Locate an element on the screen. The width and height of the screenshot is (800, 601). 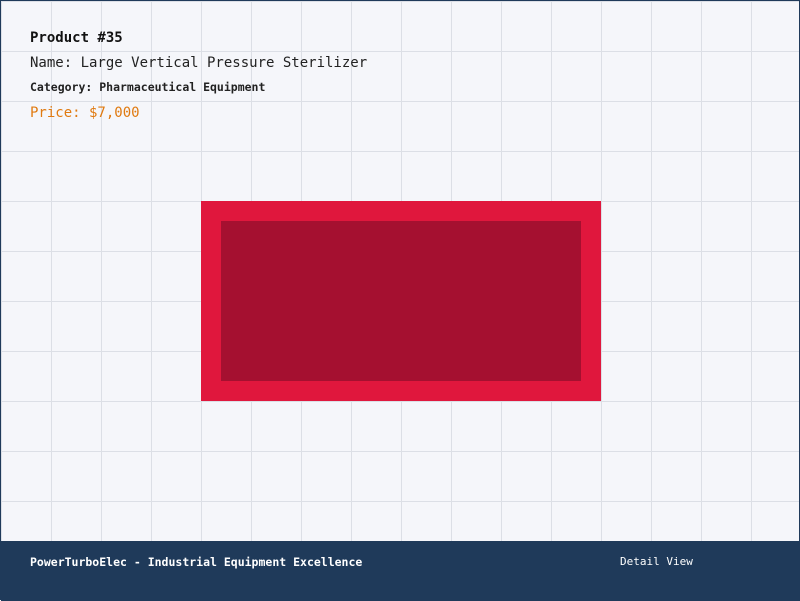
product-category: Category: Pharmaceutical Equipment is located at coordinates (148, 87).